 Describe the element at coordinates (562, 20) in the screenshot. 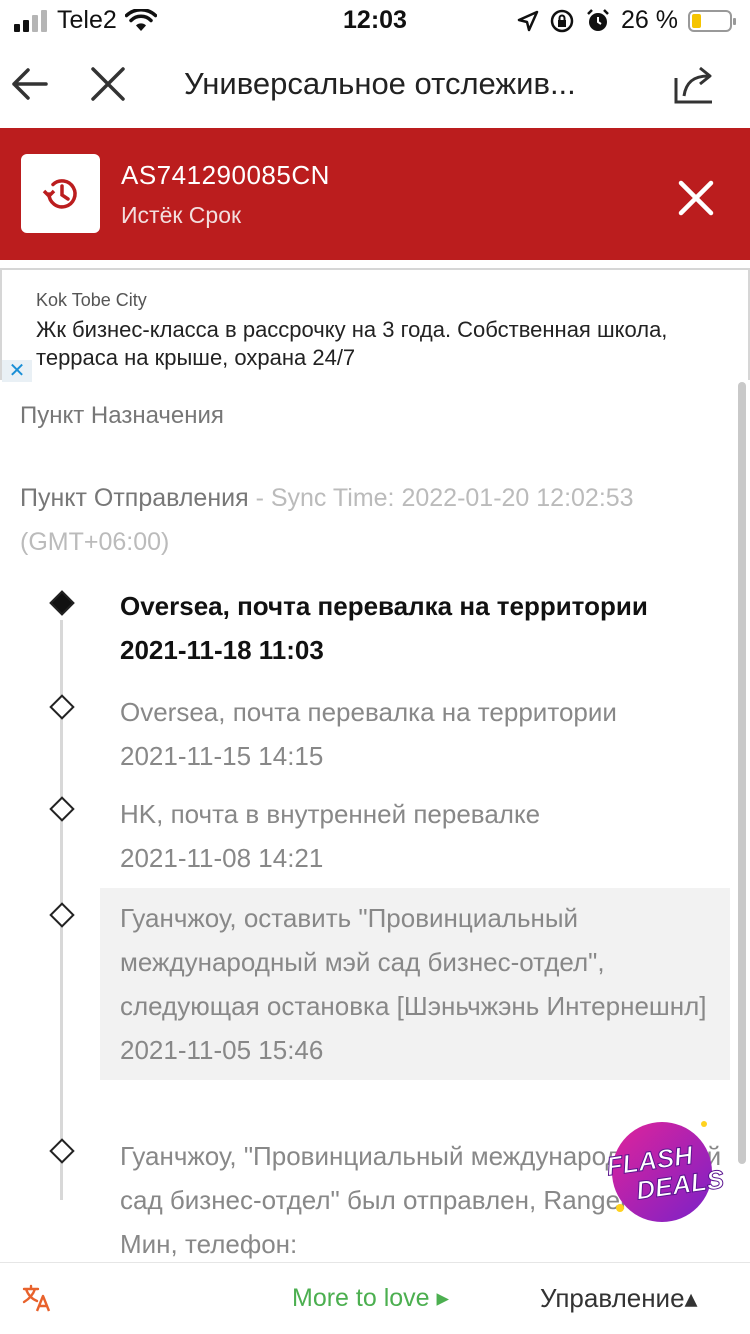

I see `rotation-lock-icon` at that location.